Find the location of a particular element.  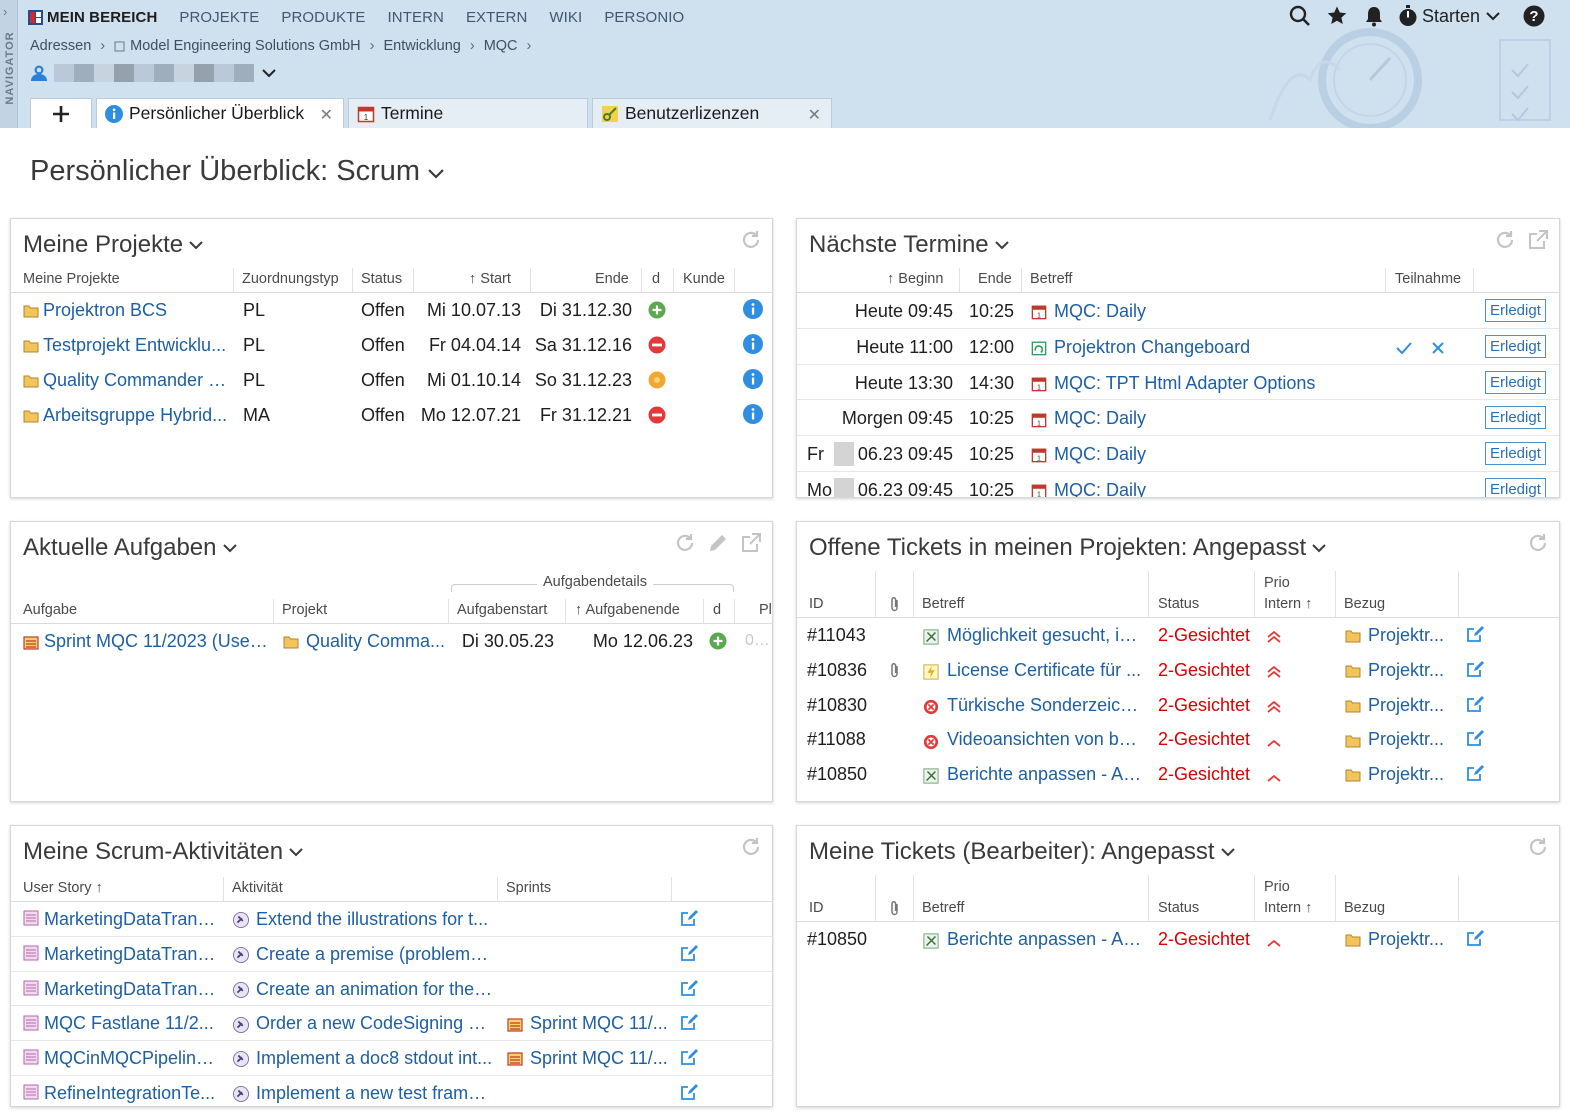

nav-projekte: PROJEKTE is located at coordinates (219, 17).